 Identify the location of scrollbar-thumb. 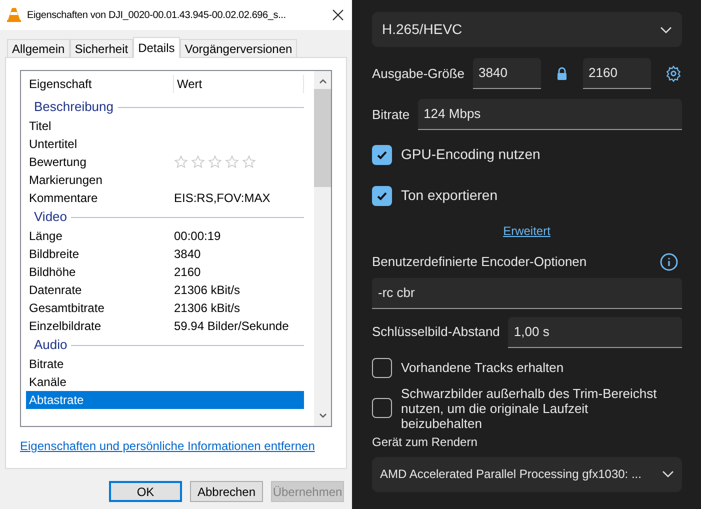
(322, 138).